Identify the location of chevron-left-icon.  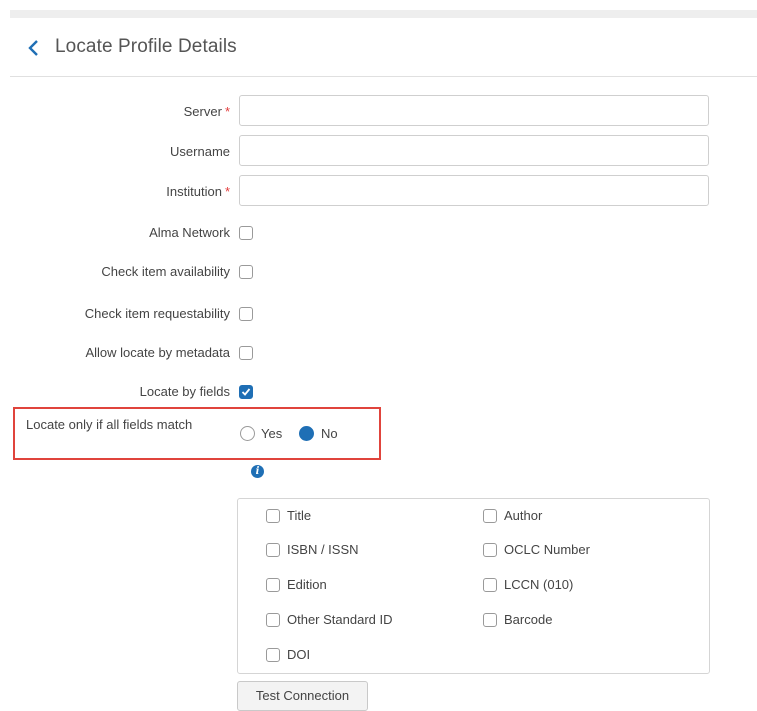
(34, 48).